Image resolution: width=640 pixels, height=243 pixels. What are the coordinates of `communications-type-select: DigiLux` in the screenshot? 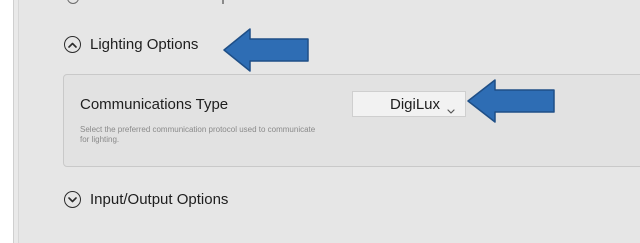 It's located at (409, 104).